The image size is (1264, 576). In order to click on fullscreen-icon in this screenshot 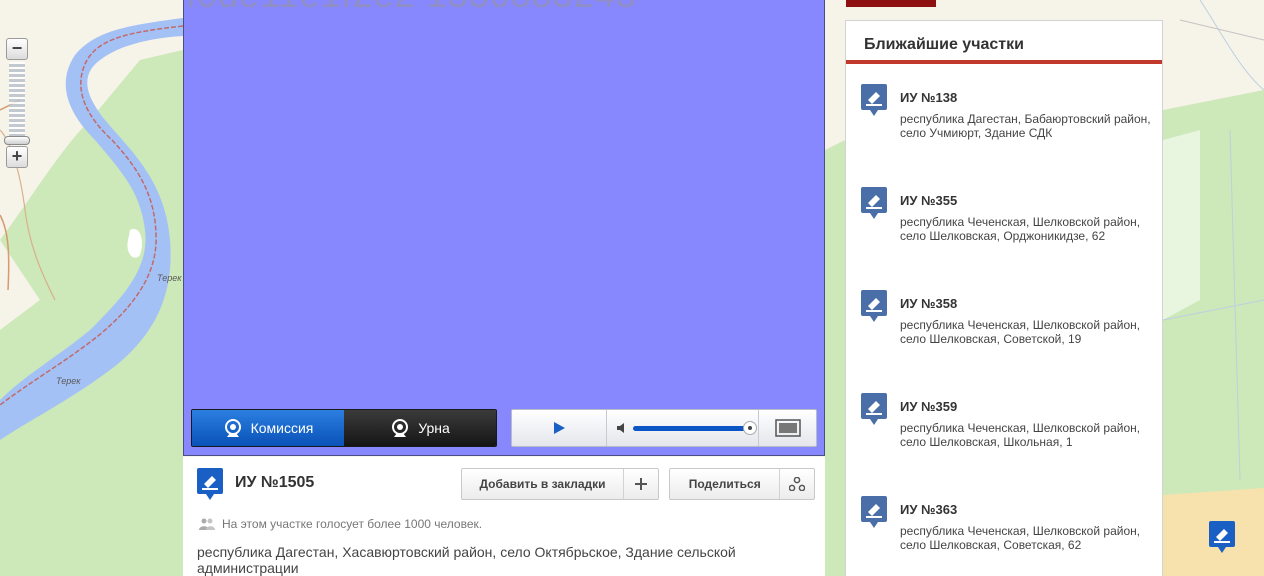, I will do `click(787, 428)`.